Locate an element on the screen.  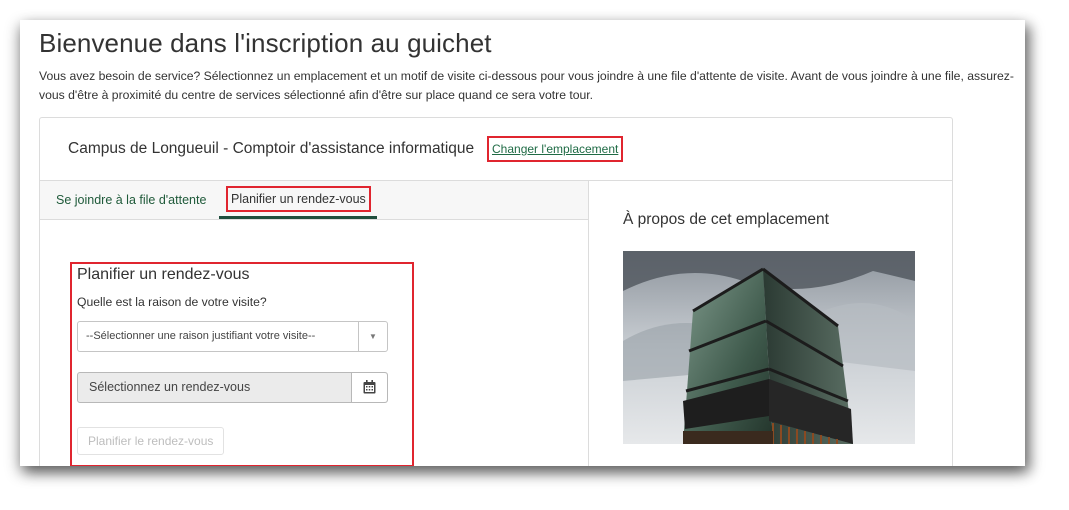
caret-down-icon: ▼ is located at coordinates (372, 336).